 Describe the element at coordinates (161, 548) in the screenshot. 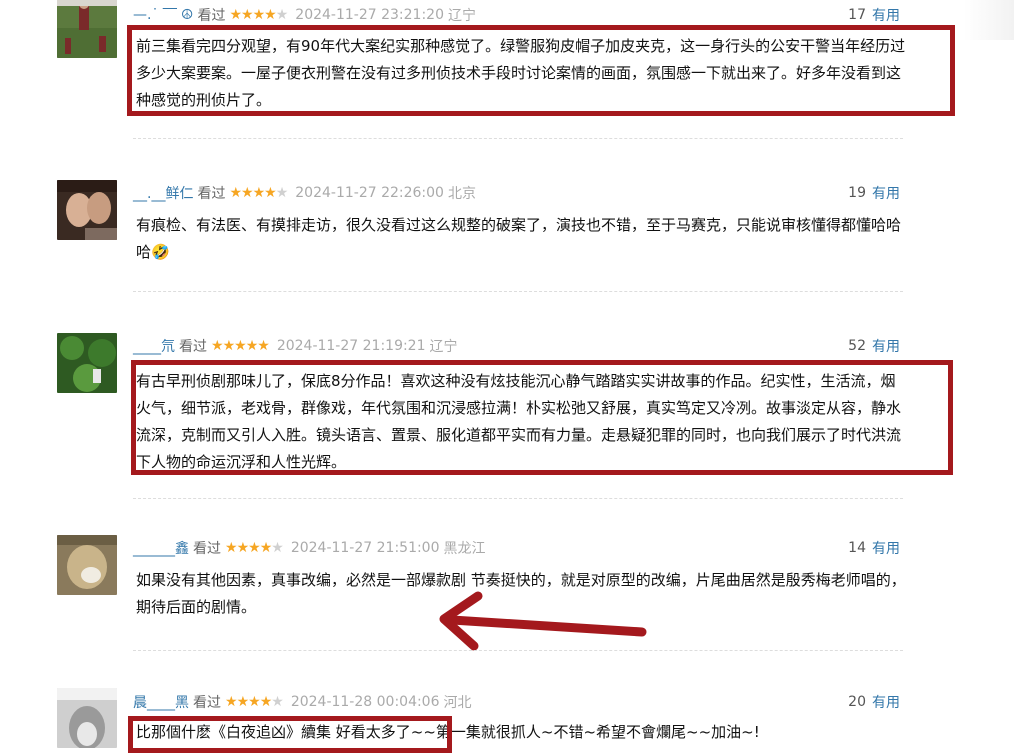

I see `username-link: ______鑫` at that location.